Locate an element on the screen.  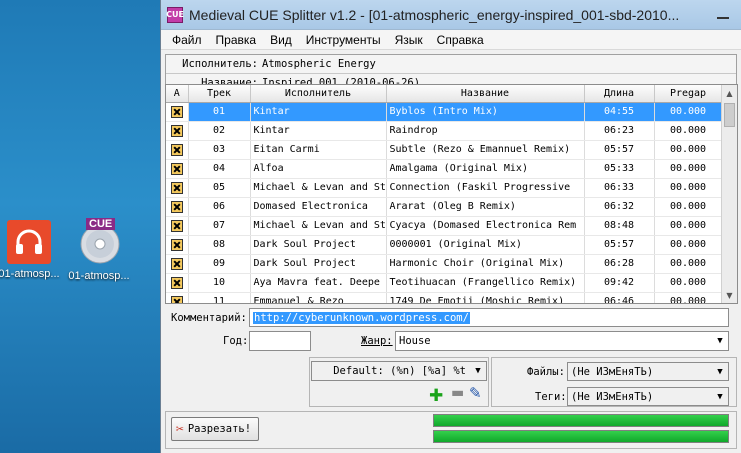
progress-bar-total is located at coordinates (581, 436).